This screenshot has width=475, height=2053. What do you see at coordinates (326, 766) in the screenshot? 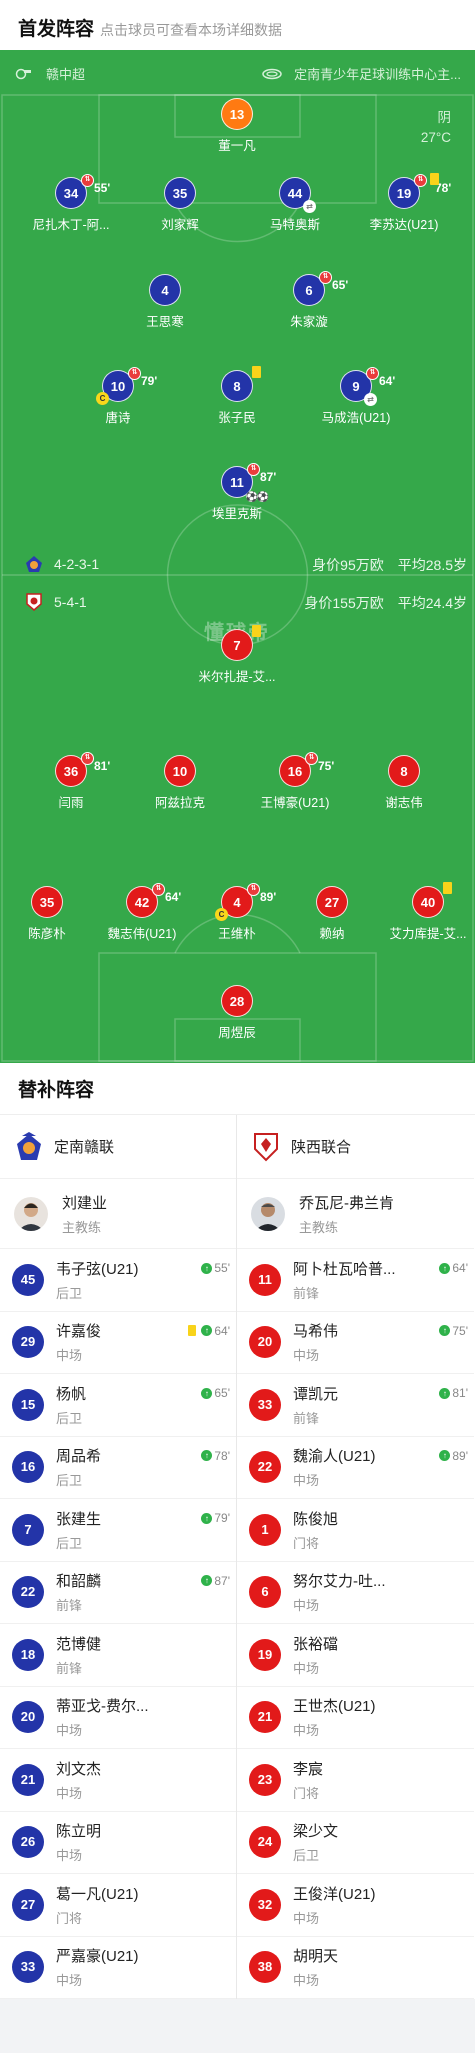
I see `sub-time: 75'` at bounding box center [326, 766].